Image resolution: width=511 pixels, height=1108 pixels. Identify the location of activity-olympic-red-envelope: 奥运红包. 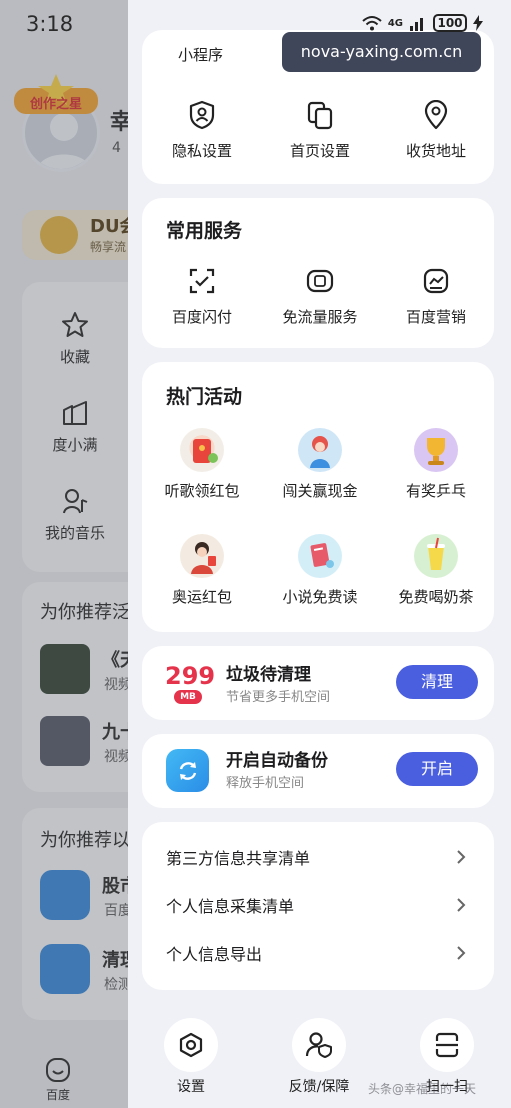
(202, 570).